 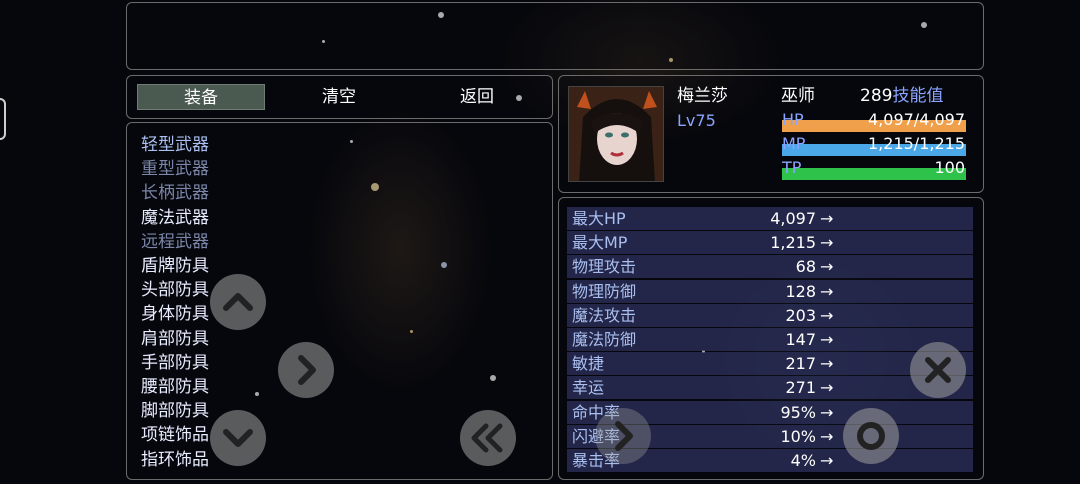 I want to click on level-prefix: Lv, so click(x=686, y=120).